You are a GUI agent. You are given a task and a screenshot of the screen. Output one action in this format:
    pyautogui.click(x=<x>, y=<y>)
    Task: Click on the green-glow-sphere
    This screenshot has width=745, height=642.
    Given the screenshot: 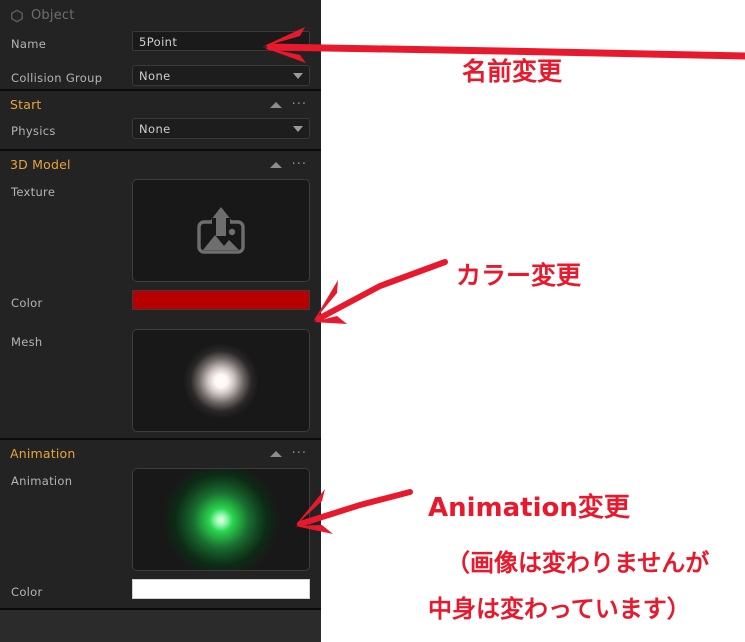 What is the action you would take?
    pyautogui.click(x=221, y=519)
    